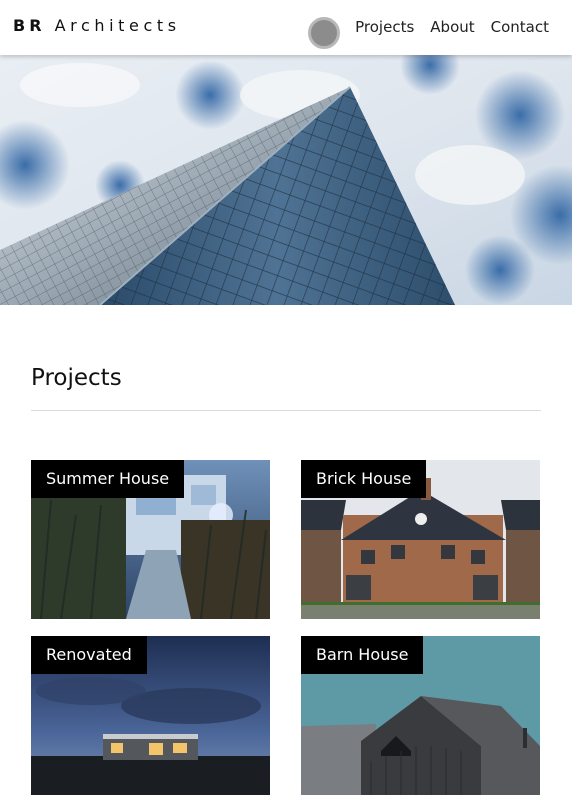 Image resolution: width=572 pixels, height=808 pixels. I want to click on circle-icon, so click(324, 33).